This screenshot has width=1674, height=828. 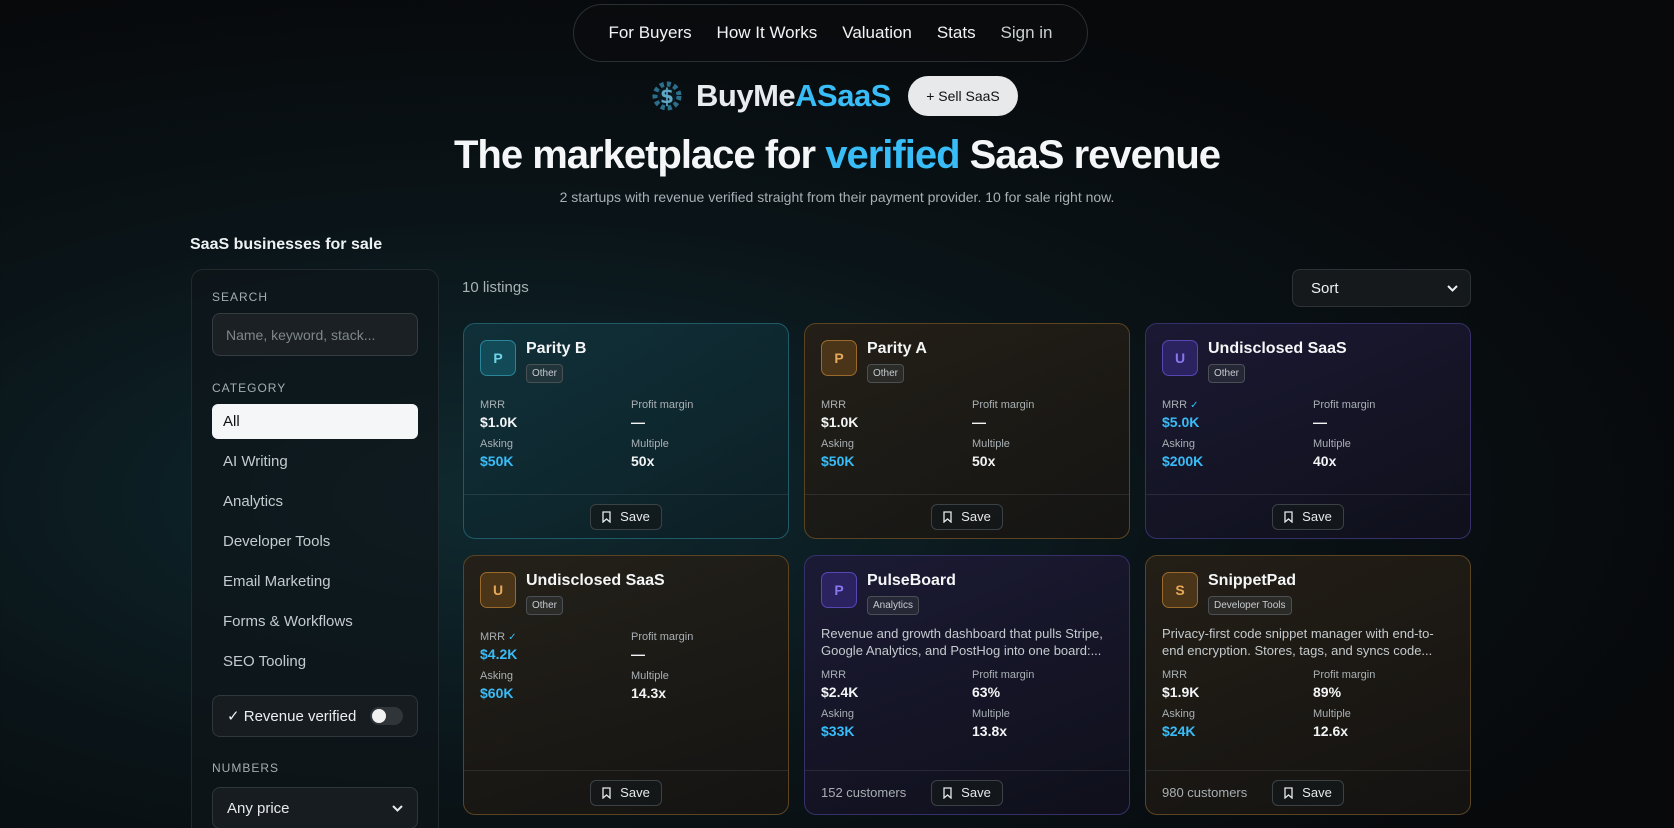 What do you see at coordinates (1027, 33) in the screenshot?
I see `nav-sign-in: Sign in` at bounding box center [1027, 33].